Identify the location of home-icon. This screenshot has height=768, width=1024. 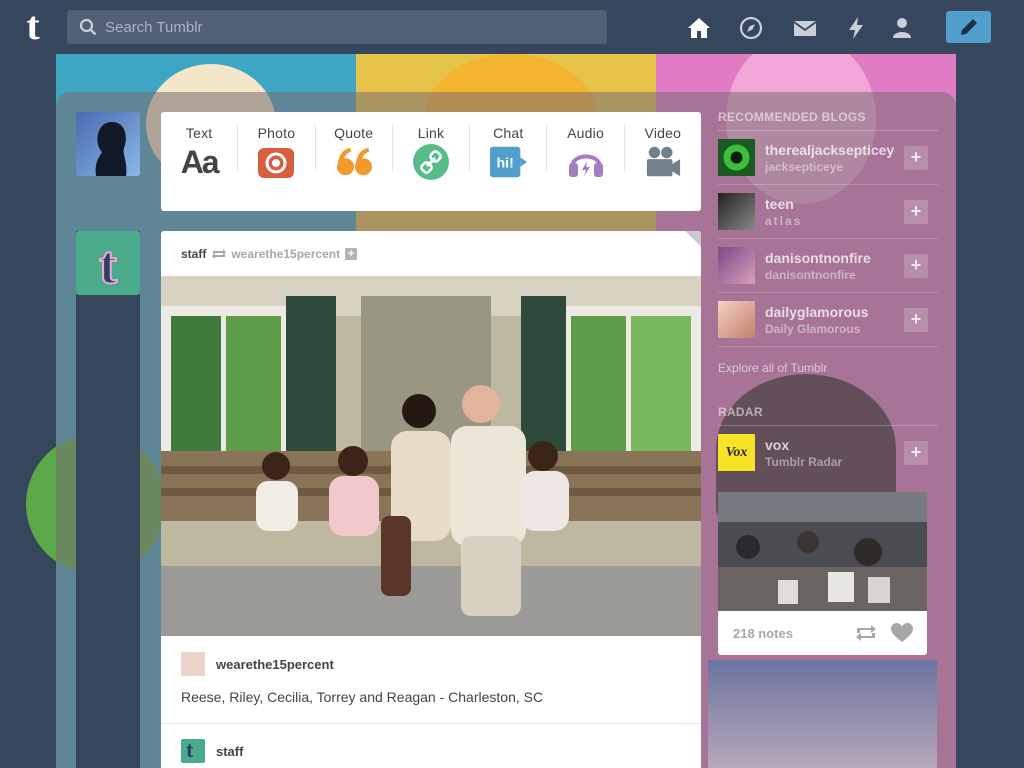
(699, 28).